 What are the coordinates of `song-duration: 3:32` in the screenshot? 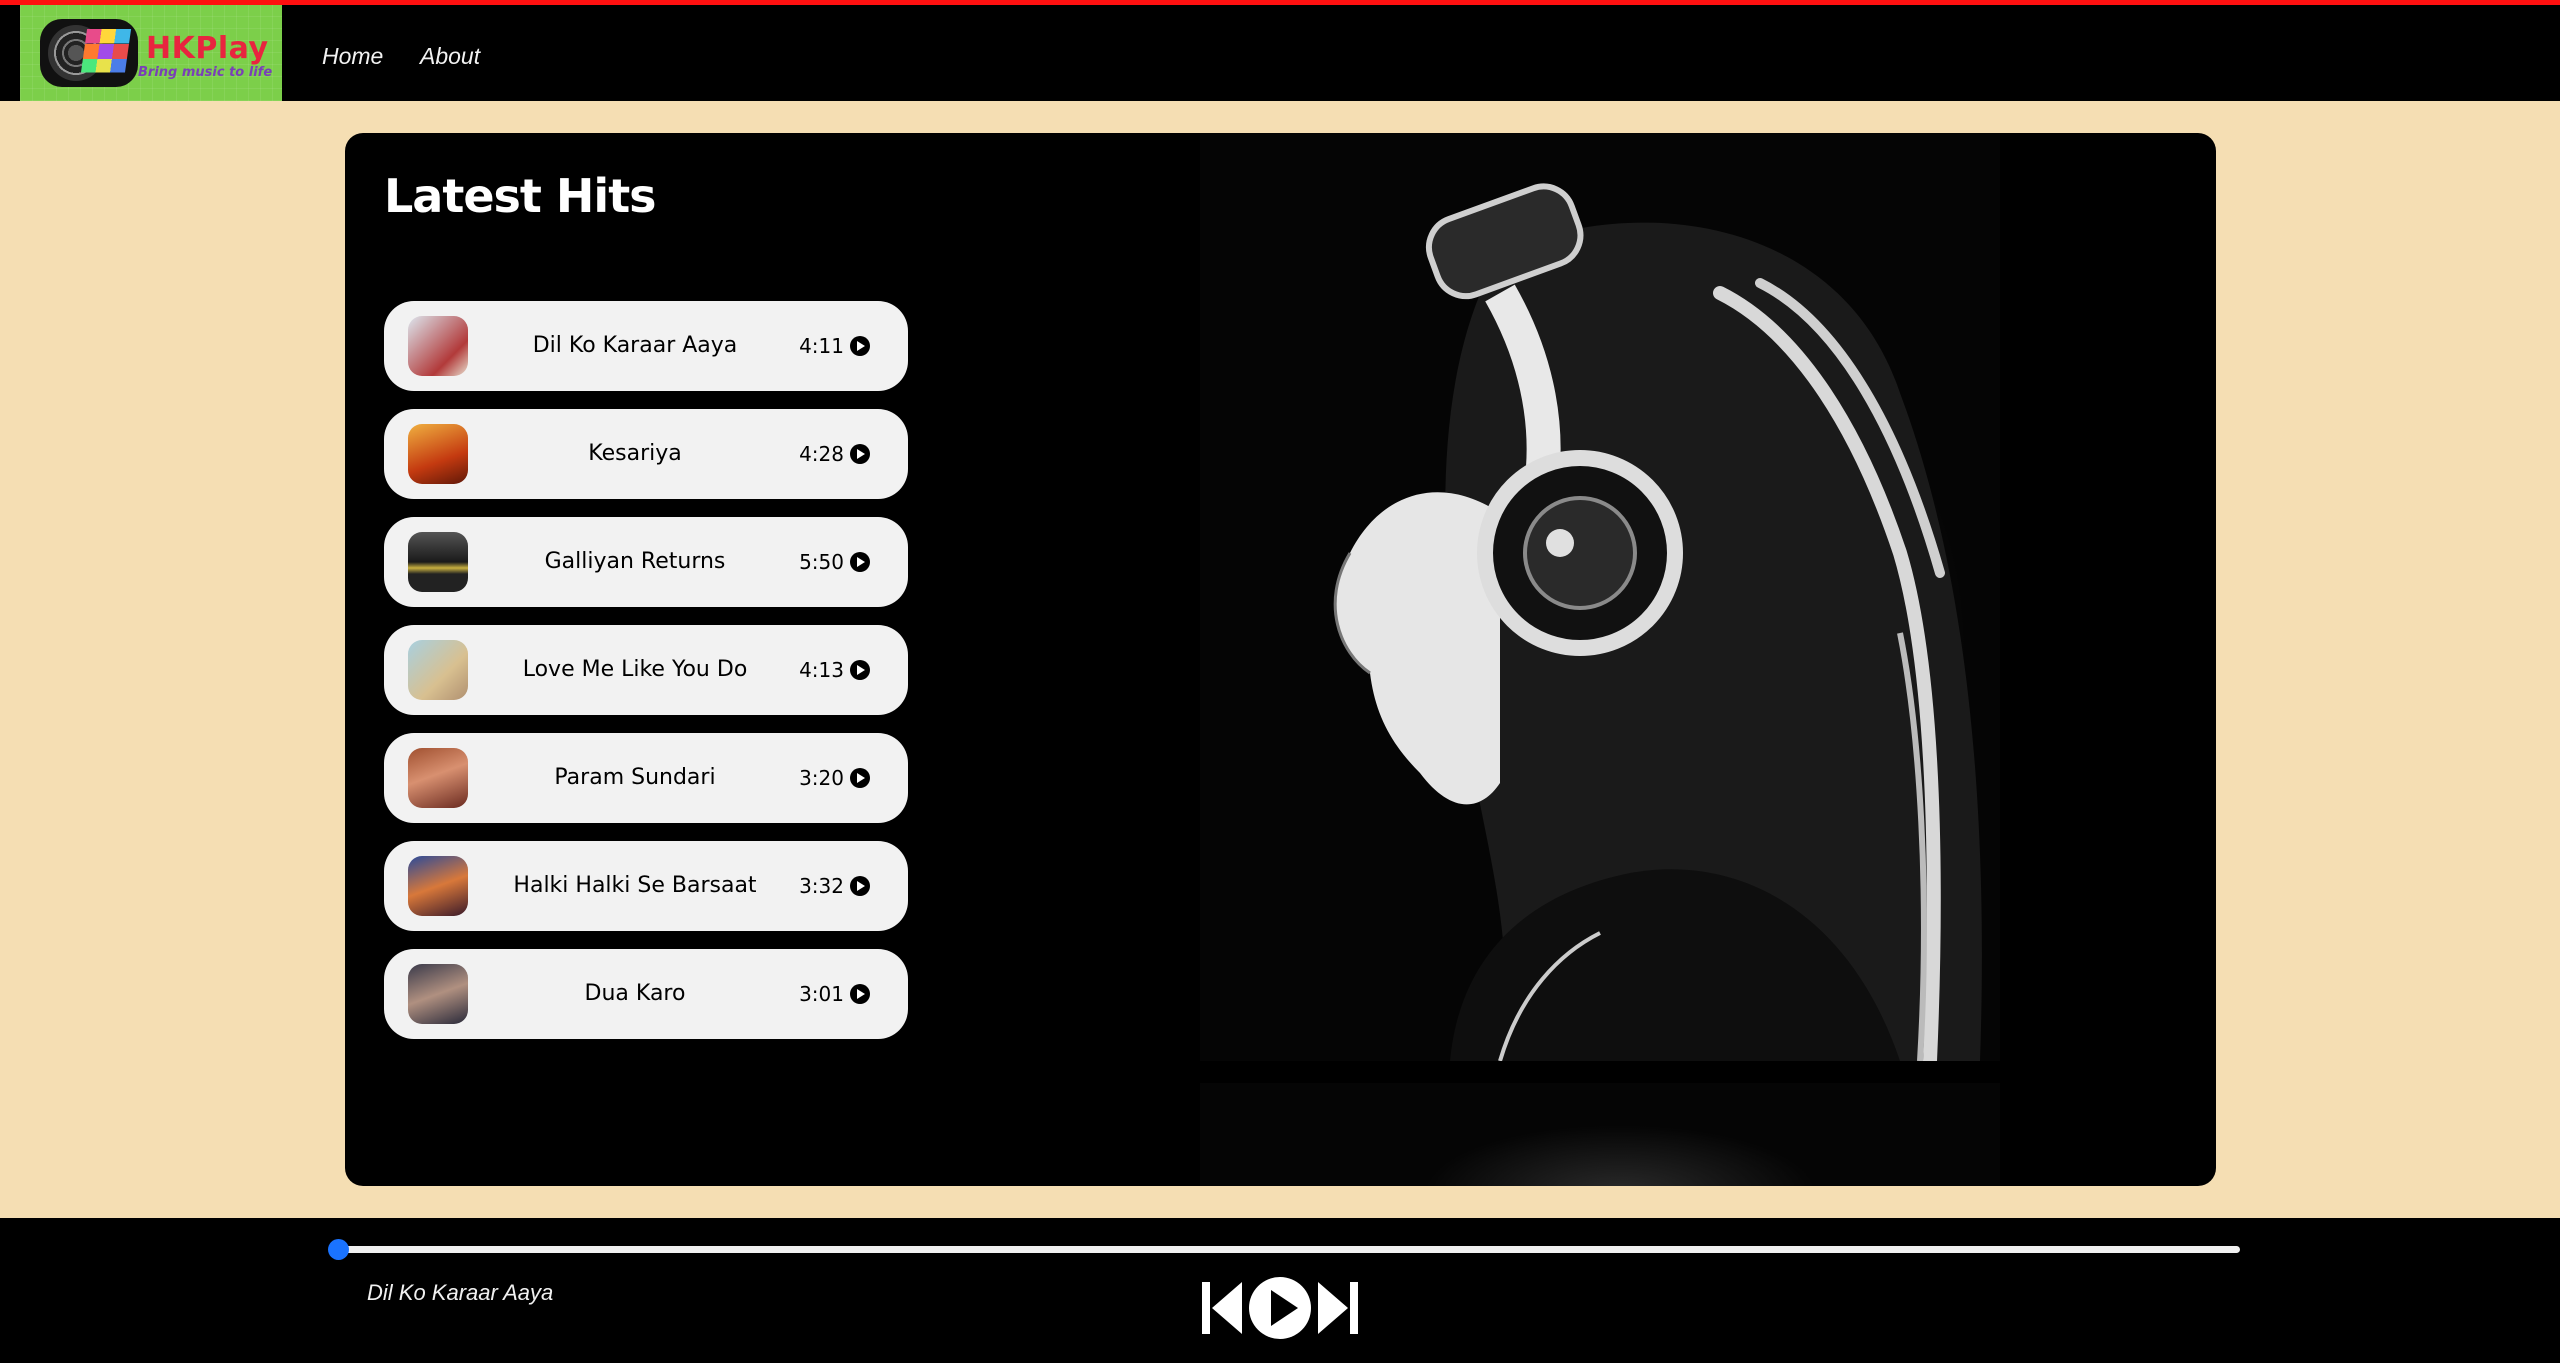 It's located at (821, 886).